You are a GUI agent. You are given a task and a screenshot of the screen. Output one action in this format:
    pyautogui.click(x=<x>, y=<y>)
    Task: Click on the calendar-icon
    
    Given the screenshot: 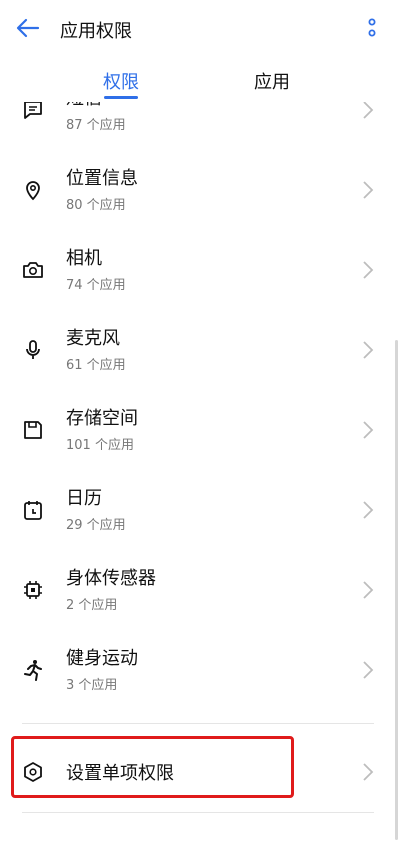 What is the action you would take?
    pyautogui.click(x=33, y=510)
    